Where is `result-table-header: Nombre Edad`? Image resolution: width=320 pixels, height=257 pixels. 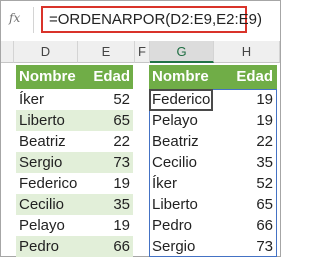 result-table-header: Nombre Edad is located at coordinates (213, 77).